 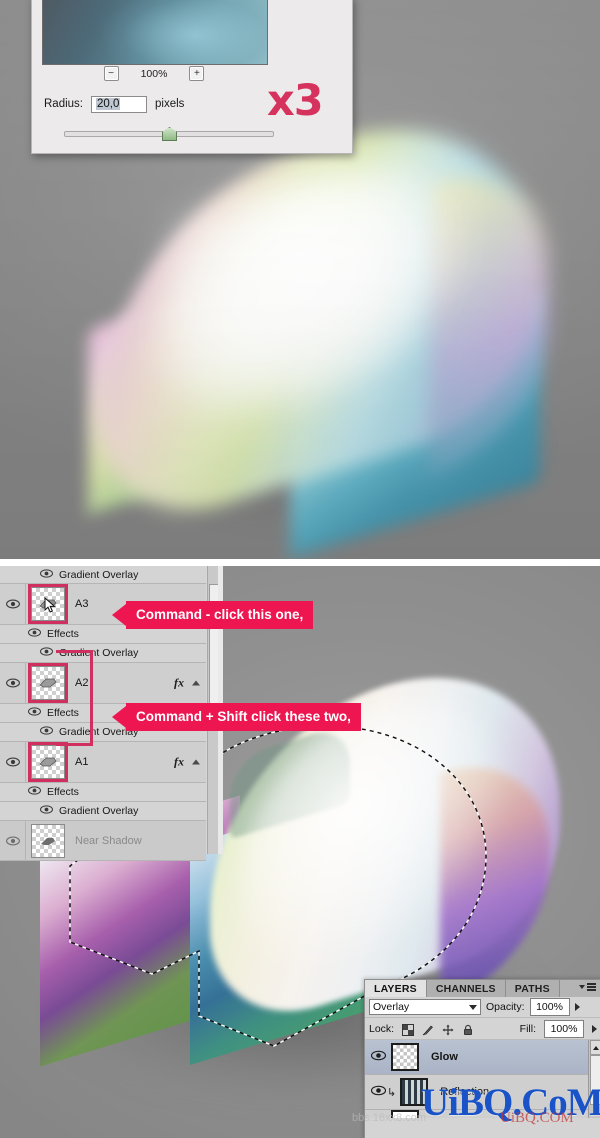 I want to click on radius-slider, so click(x=169, y=134).